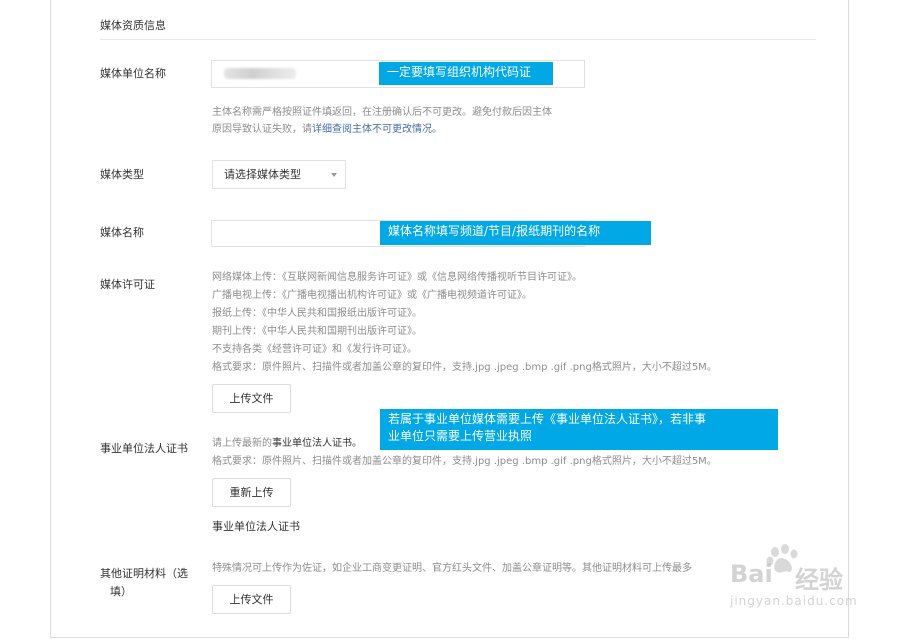  Describe the element at coordinates (515, 233) in the screenshot. I see `media-name-callout: 媒体名称填写频道/节目/报纸期刊的名称` at that location.